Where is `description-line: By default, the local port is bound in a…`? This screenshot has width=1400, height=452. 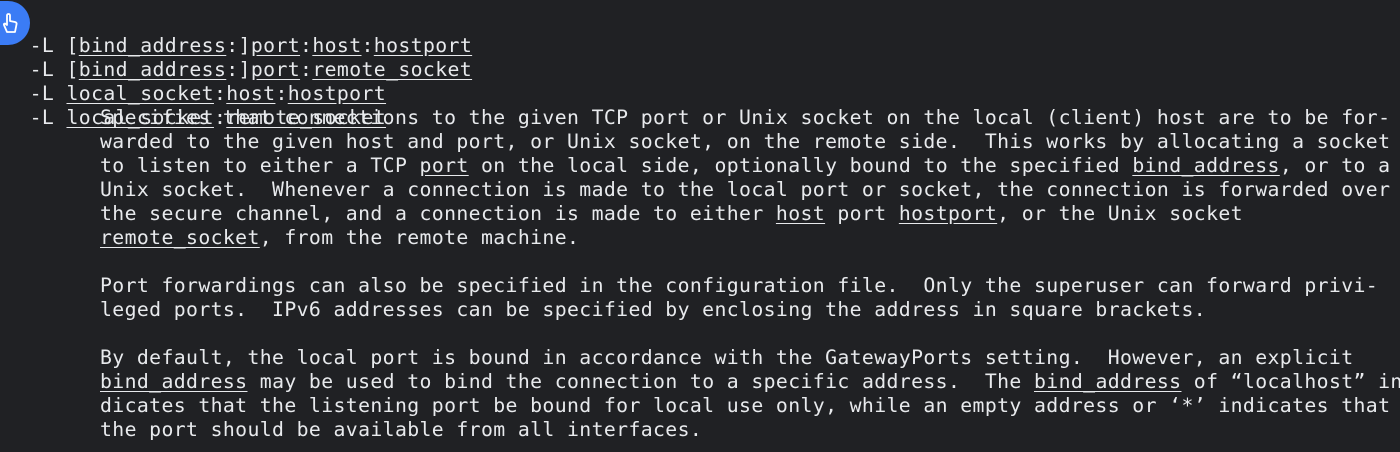
description-line: By default, the local port is bound in a… is located at coordinates (727, 358).